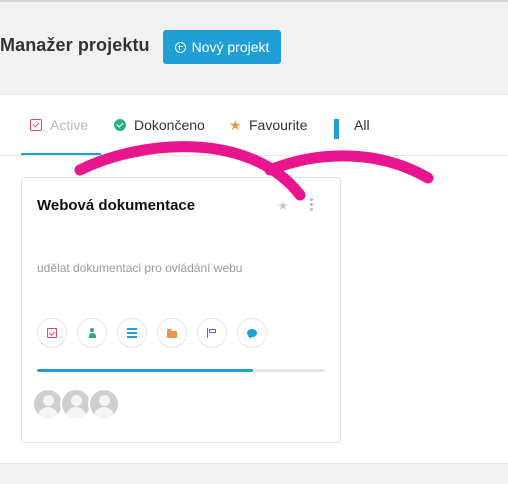  I want to click on flag-icon, so click(212, 333).